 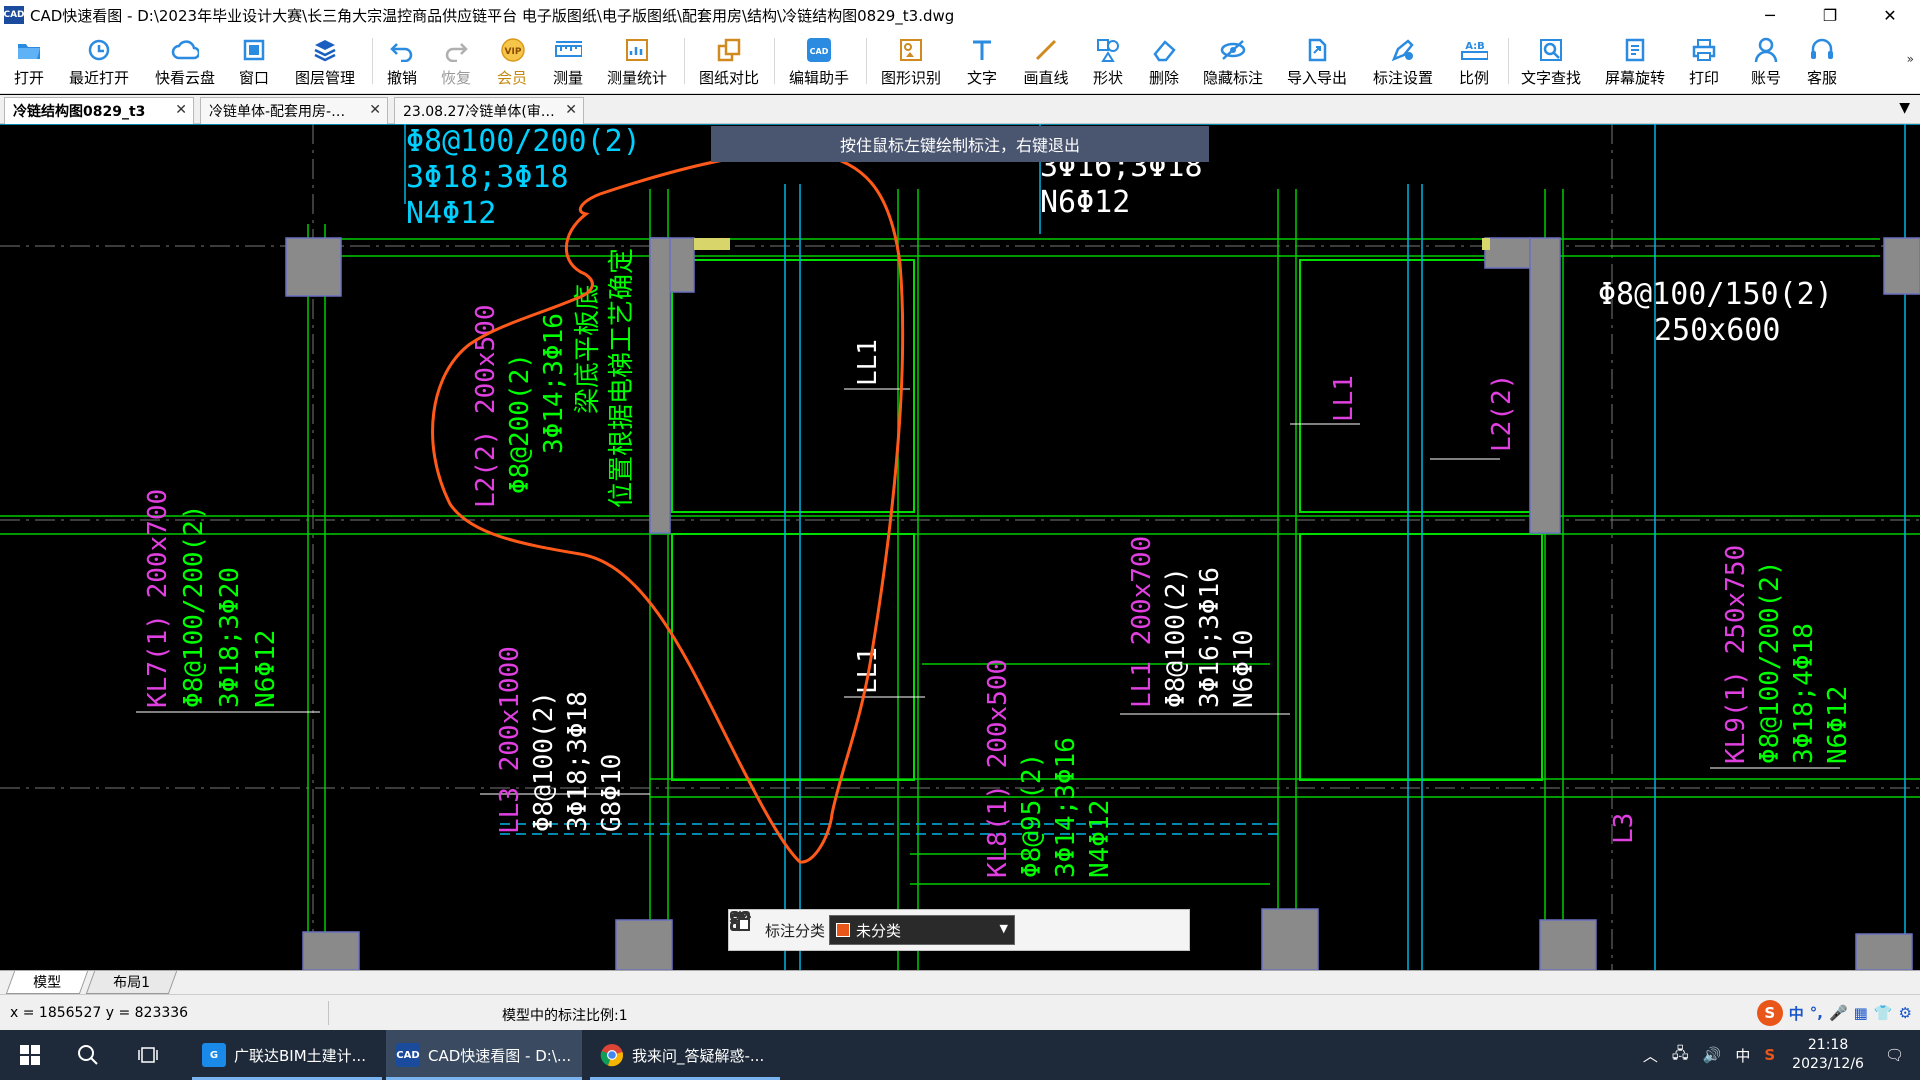 What do you see at coordinates (489, 110) in the screenshot?
I see `tab-cold-chain-review: 23.08.27冷链单体(审… ✕` at bounding box center [489, 110].